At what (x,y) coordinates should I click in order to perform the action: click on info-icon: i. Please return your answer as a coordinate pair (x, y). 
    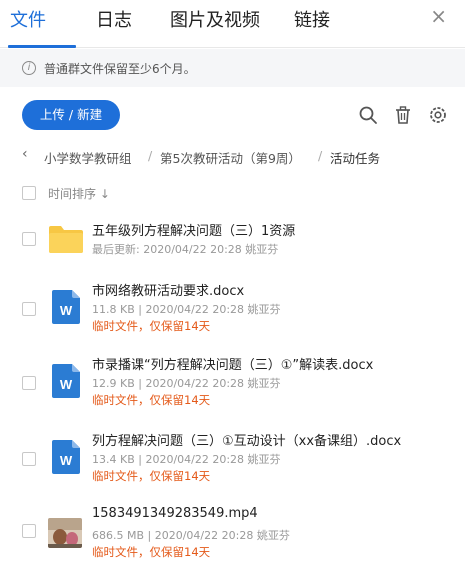
    Looking at the image, I should click on (29, 68).